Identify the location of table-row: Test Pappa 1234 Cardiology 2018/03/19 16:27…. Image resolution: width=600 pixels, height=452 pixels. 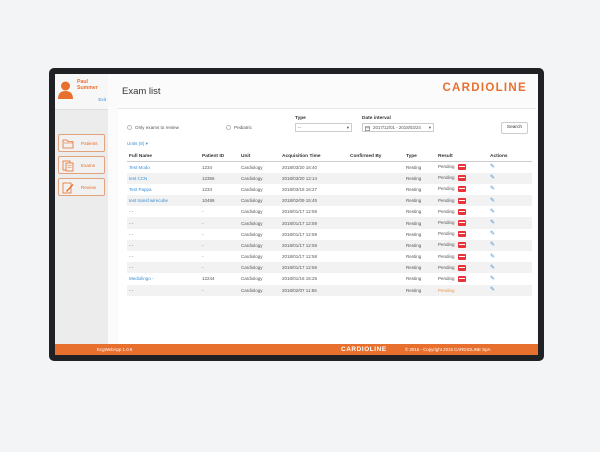
(329, 189).